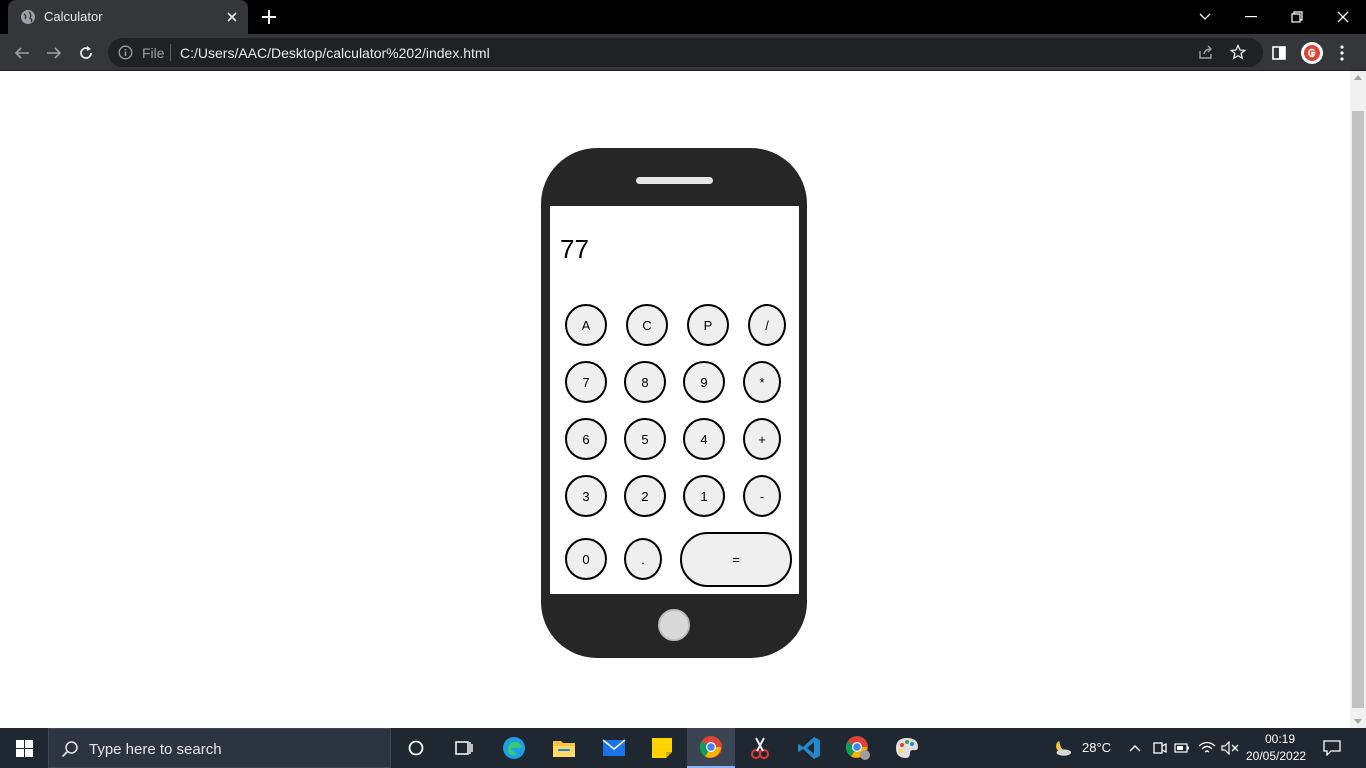  I want to click on key-4: 4, so click(704, 439).